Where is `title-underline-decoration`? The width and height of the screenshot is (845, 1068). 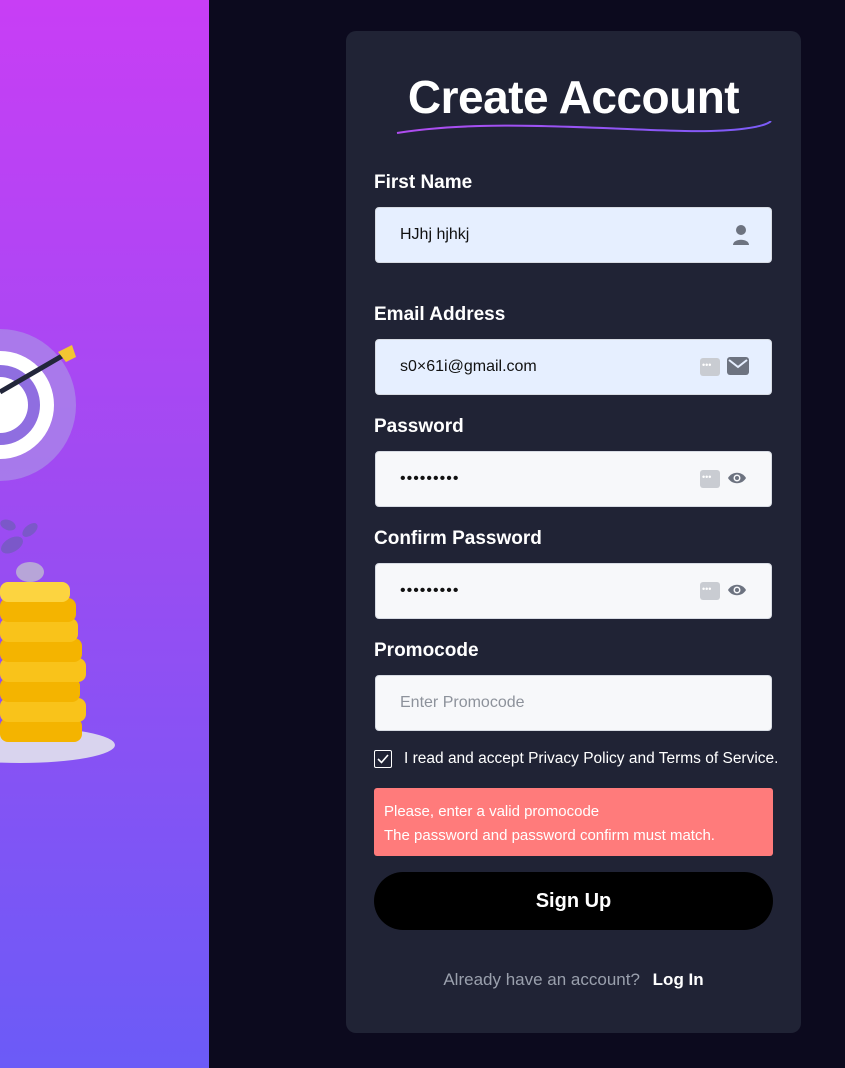 title-underline-decoration is located at coordinates (584, 127).